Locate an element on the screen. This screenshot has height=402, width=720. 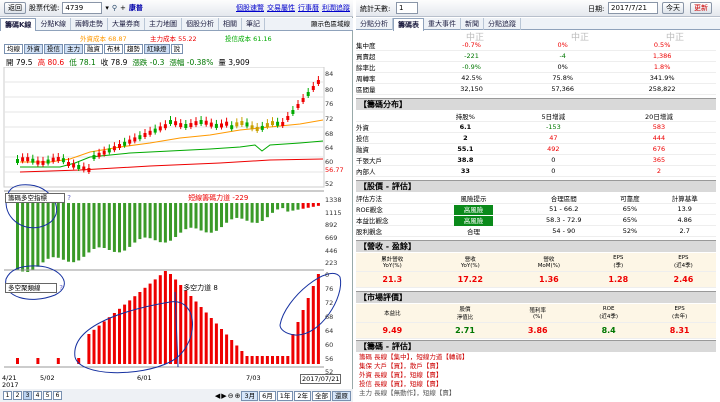
zoom-1y: 1年 is located at coordinates (285, 395).